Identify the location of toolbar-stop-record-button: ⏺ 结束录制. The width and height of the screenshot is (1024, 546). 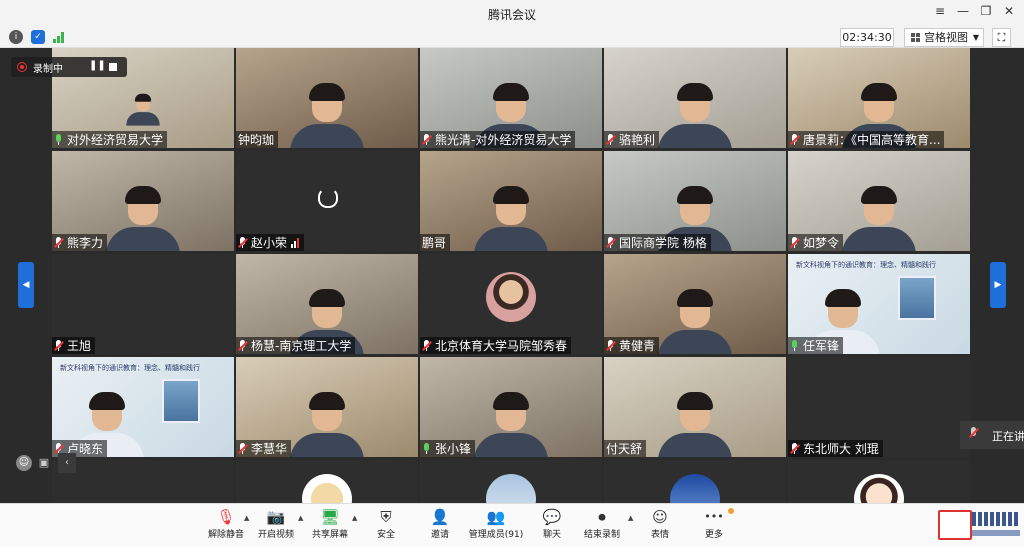
(602, 526).